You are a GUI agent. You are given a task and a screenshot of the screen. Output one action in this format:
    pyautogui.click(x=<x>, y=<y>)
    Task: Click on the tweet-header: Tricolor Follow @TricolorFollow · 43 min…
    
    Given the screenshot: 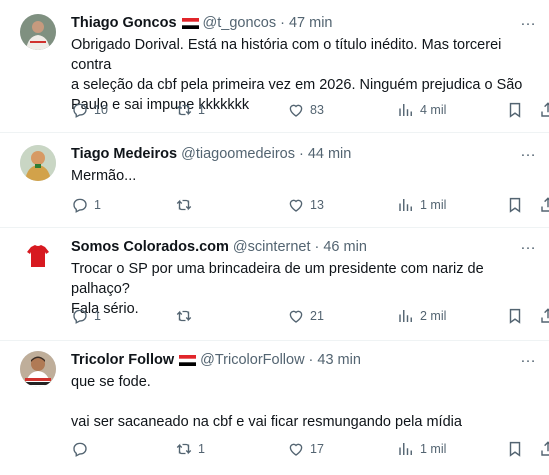 What is the action you would take?
    pyautogui.click(x=304, y=359)
    